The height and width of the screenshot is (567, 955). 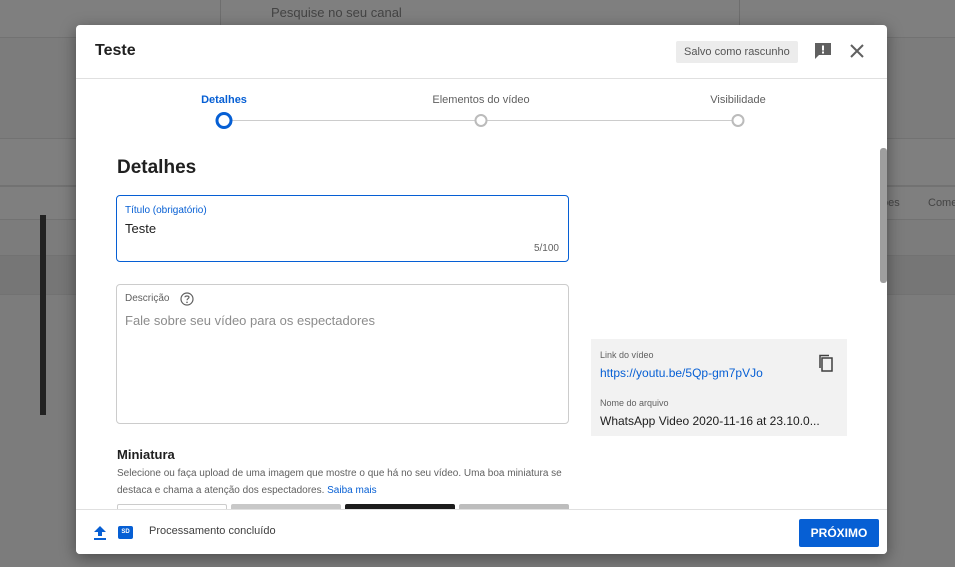 What do you see at coordinates (187, 299) in the screenshot?
I see `help-icon` at bounding box center [187, 299].